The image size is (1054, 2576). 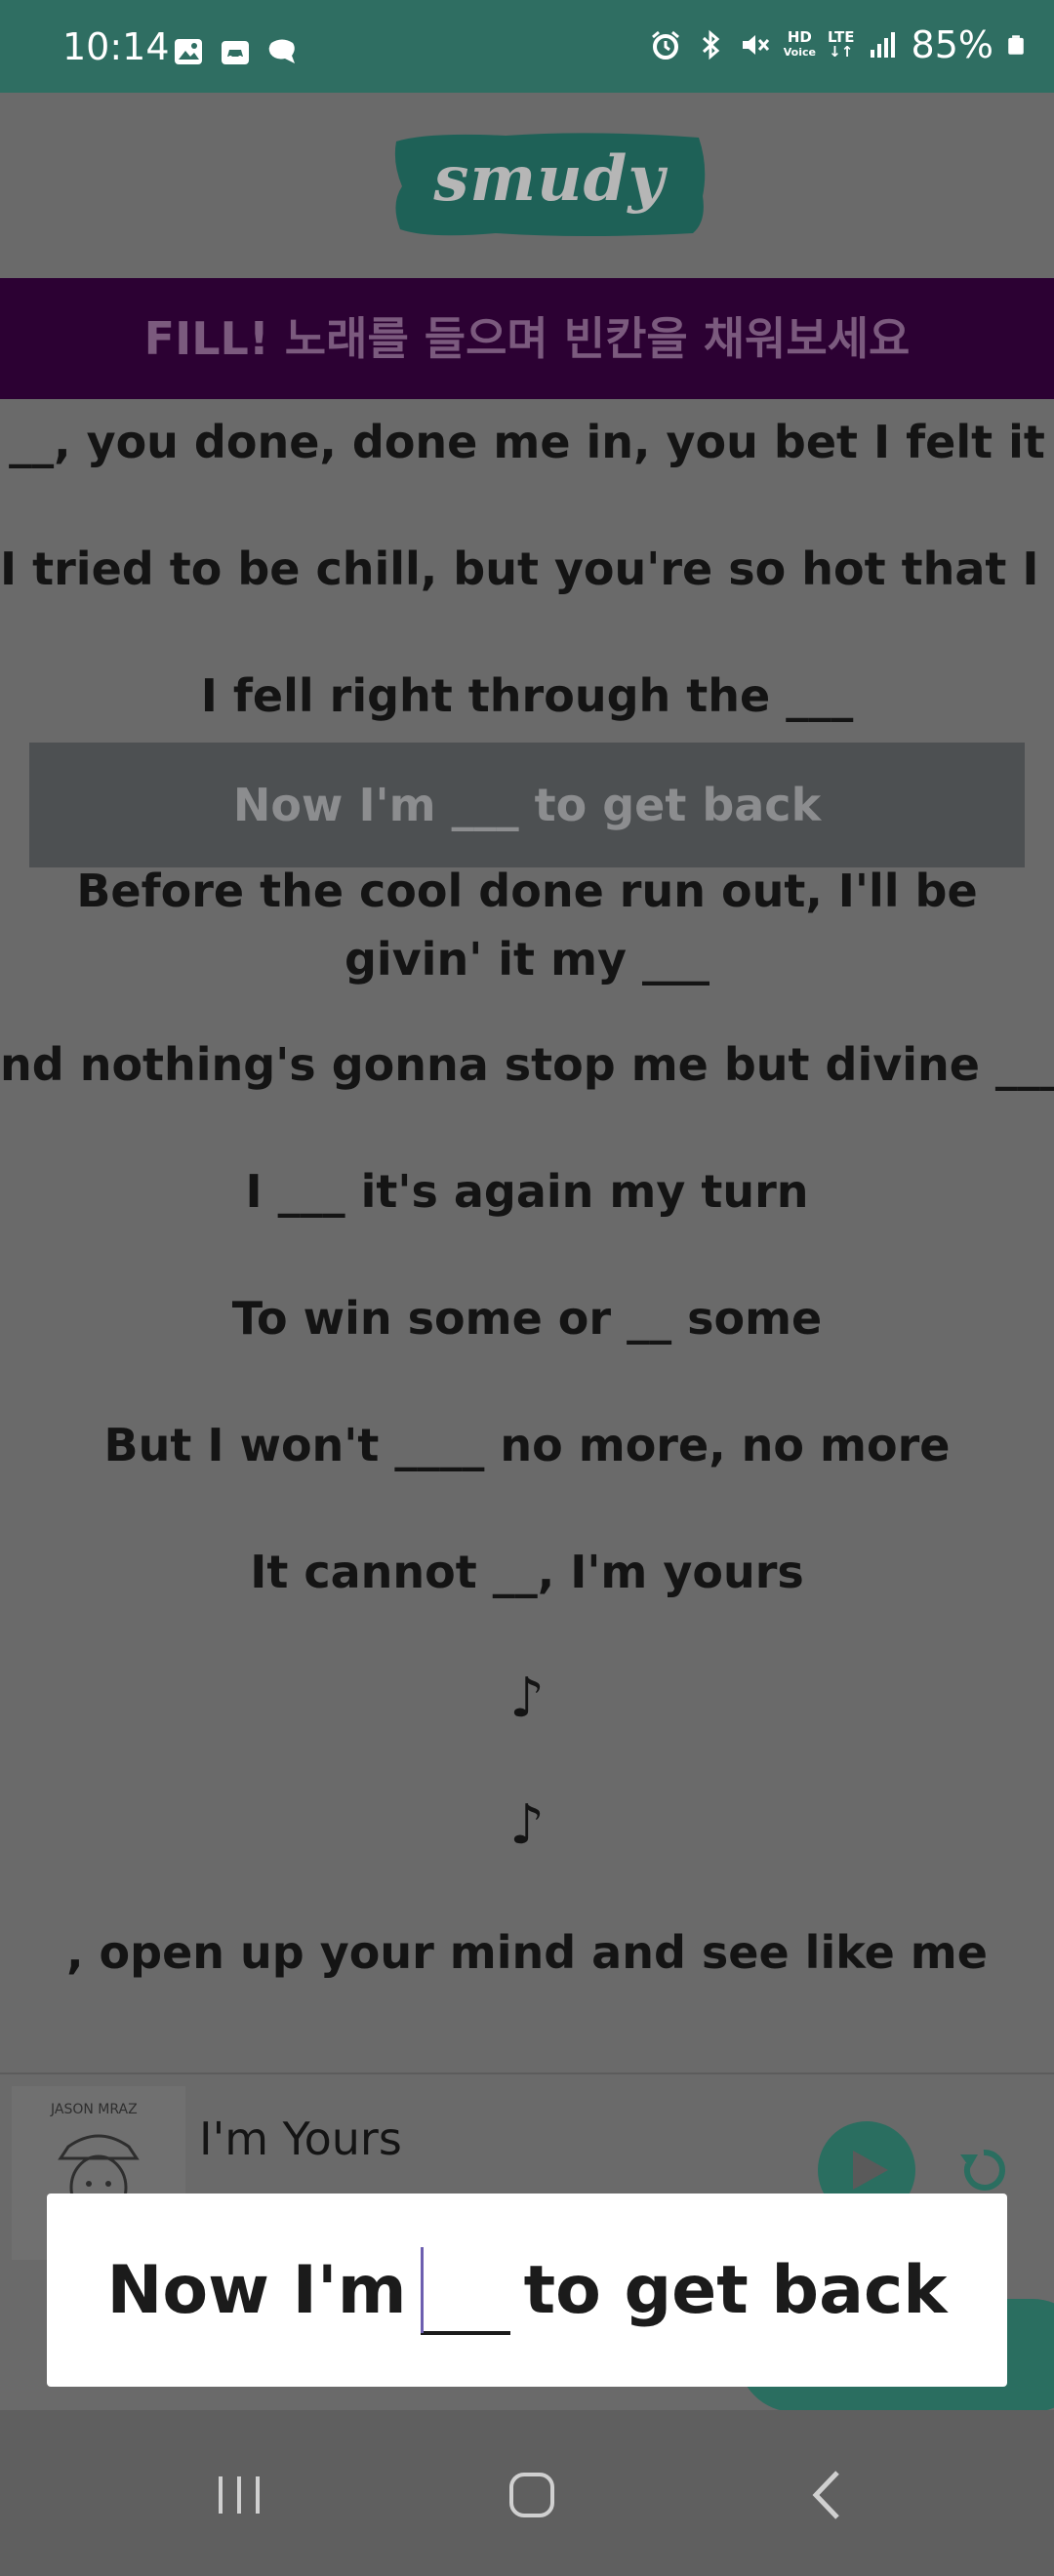 I want to click on home-icon, so click(x=531, y=2495).